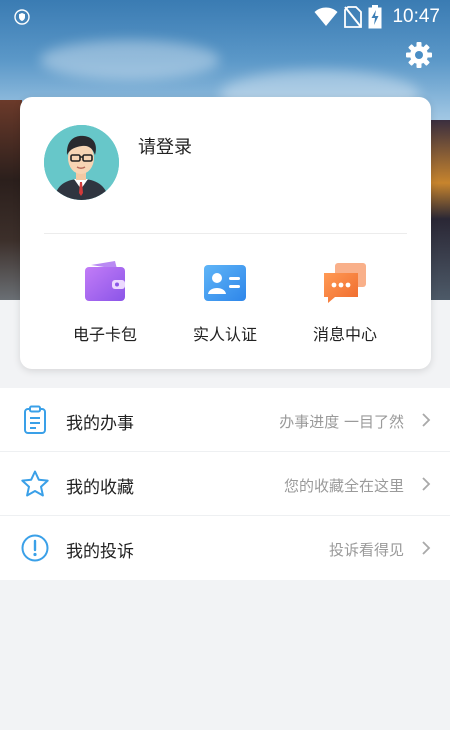 The image size is (450, 730). What do you see at coordinates (225, 548) in the screenshot?
I see `menu-item-my-complaints: 我的投诉 投诉看得见` at bounding box center [225, 548].